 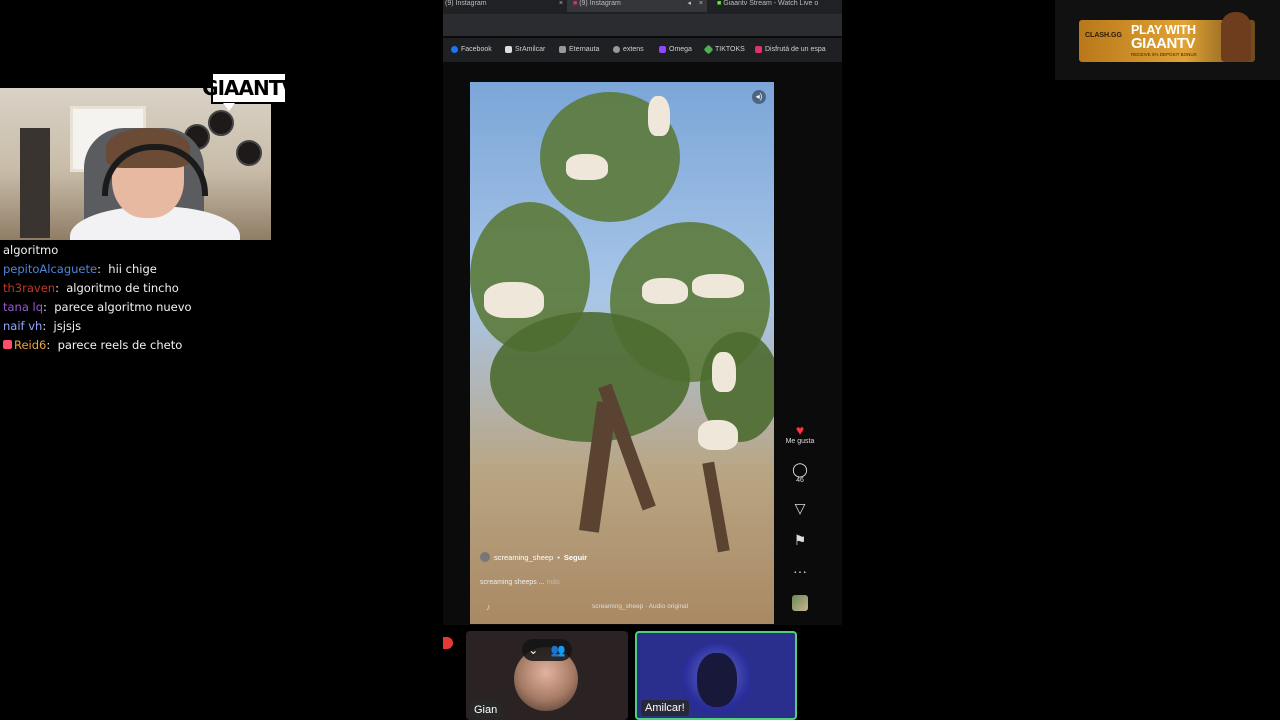 I want to click on bookmark-facebook: Facebook, so click(x=471, y=49).